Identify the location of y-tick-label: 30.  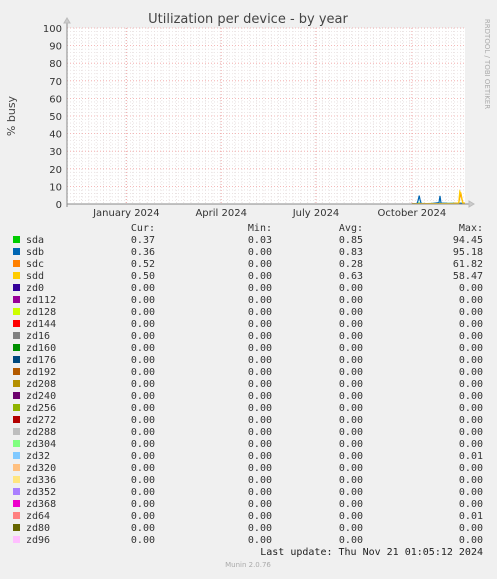
(55, 152).